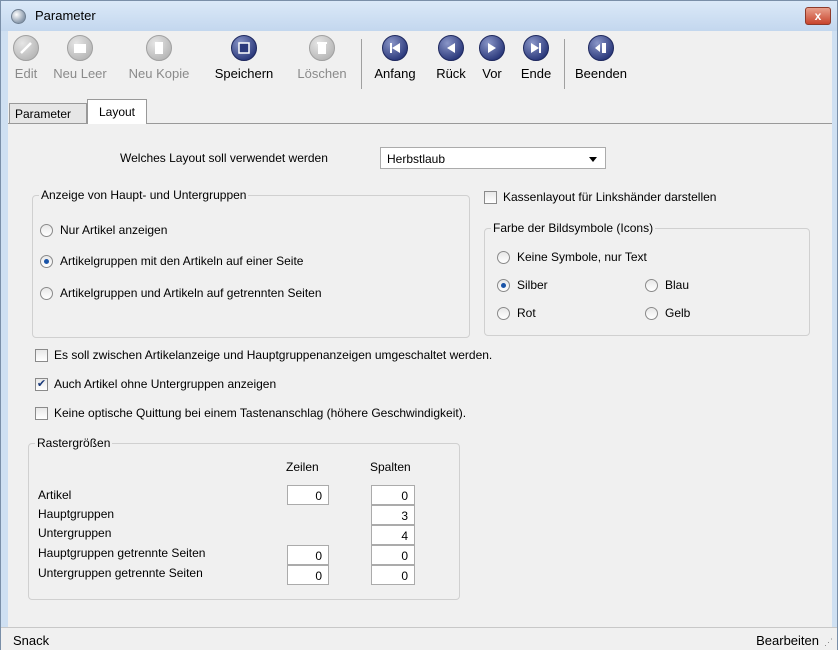 This screenshot has width=838, height=650. What do you see at coordinates (302, 467) in the screenshot?
I see `column-header-rows: Zeilen` at bounding box center [302, 467].